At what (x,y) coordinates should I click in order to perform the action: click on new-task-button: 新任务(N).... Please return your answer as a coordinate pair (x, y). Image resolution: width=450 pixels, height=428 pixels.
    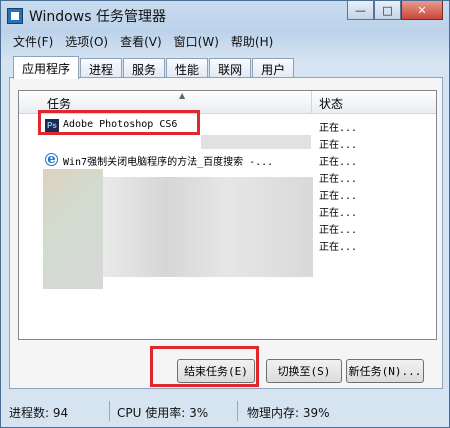
    Looking at the image, I should click on (385, 371).